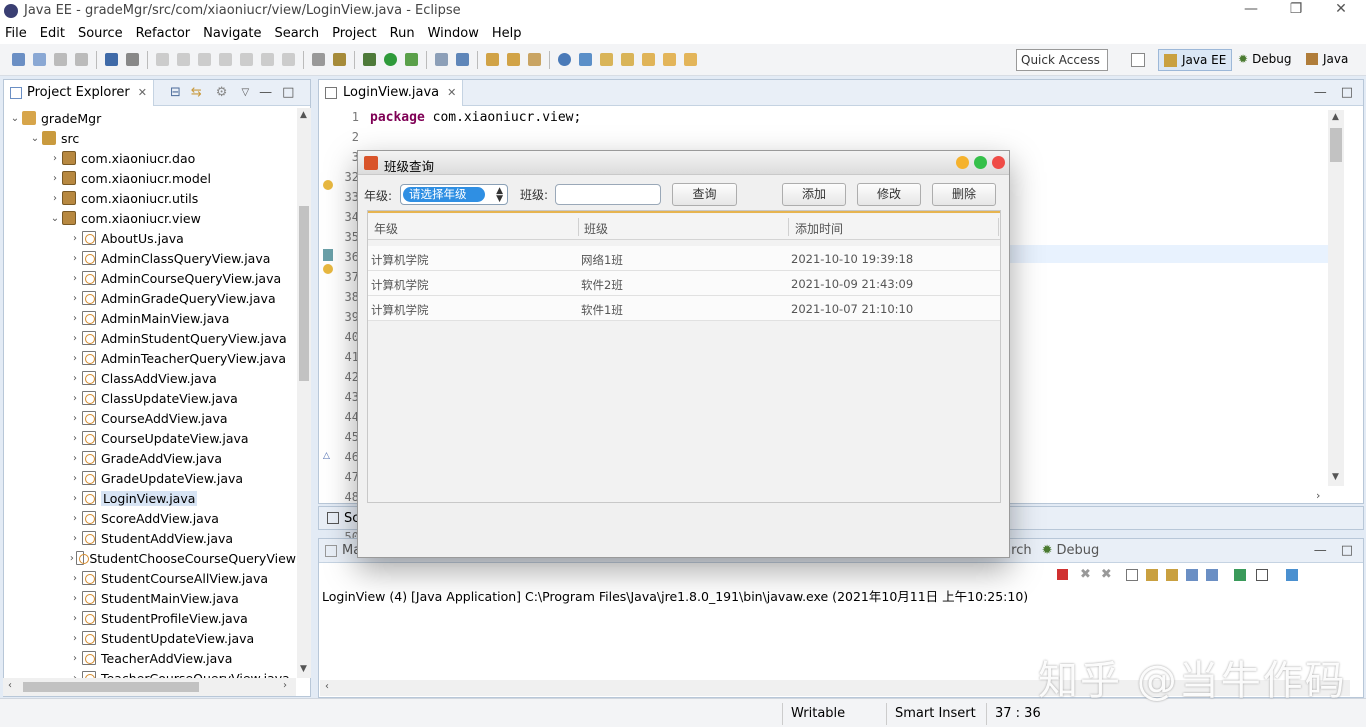  I want to click on new-console-icon, so click(1291, 574).